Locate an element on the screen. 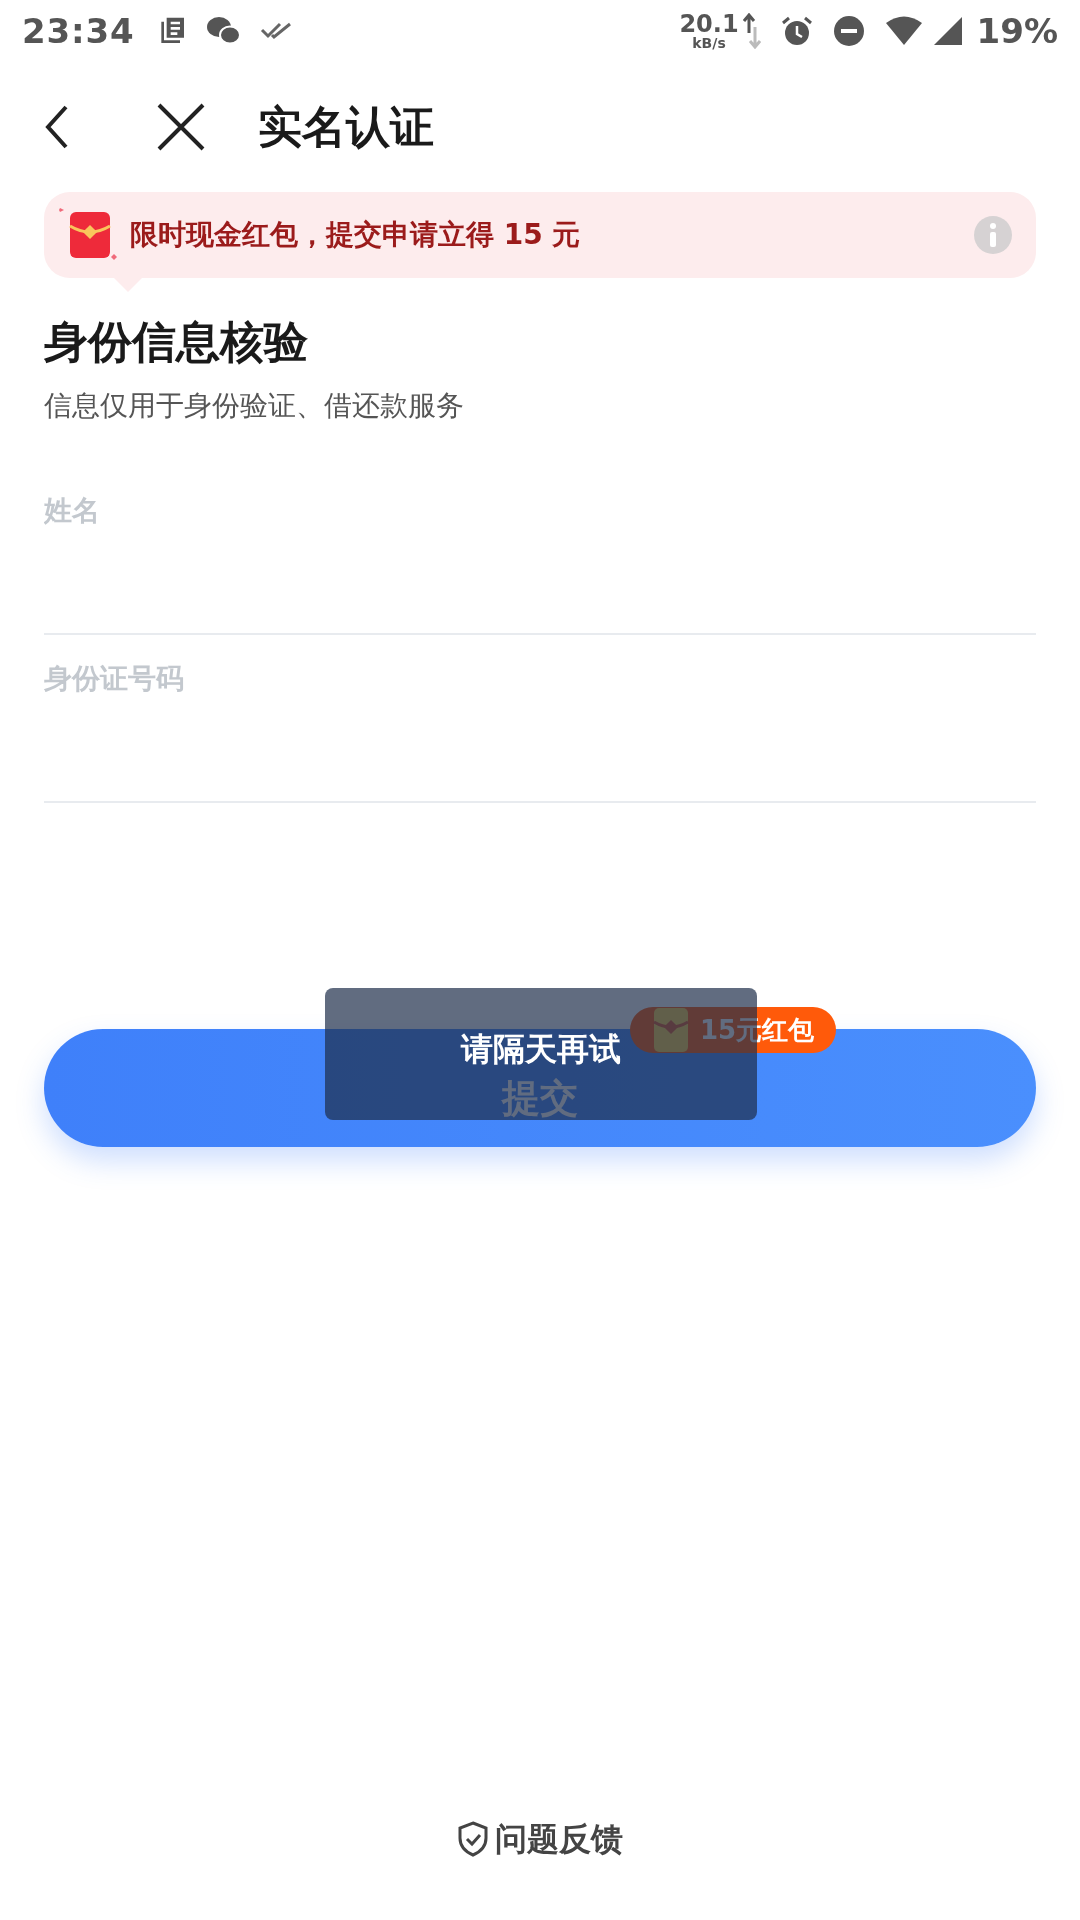 The width and height of the screenshot is (1080, 1920). section-title: 身份信息核验 is located at coordinates (176, 342).